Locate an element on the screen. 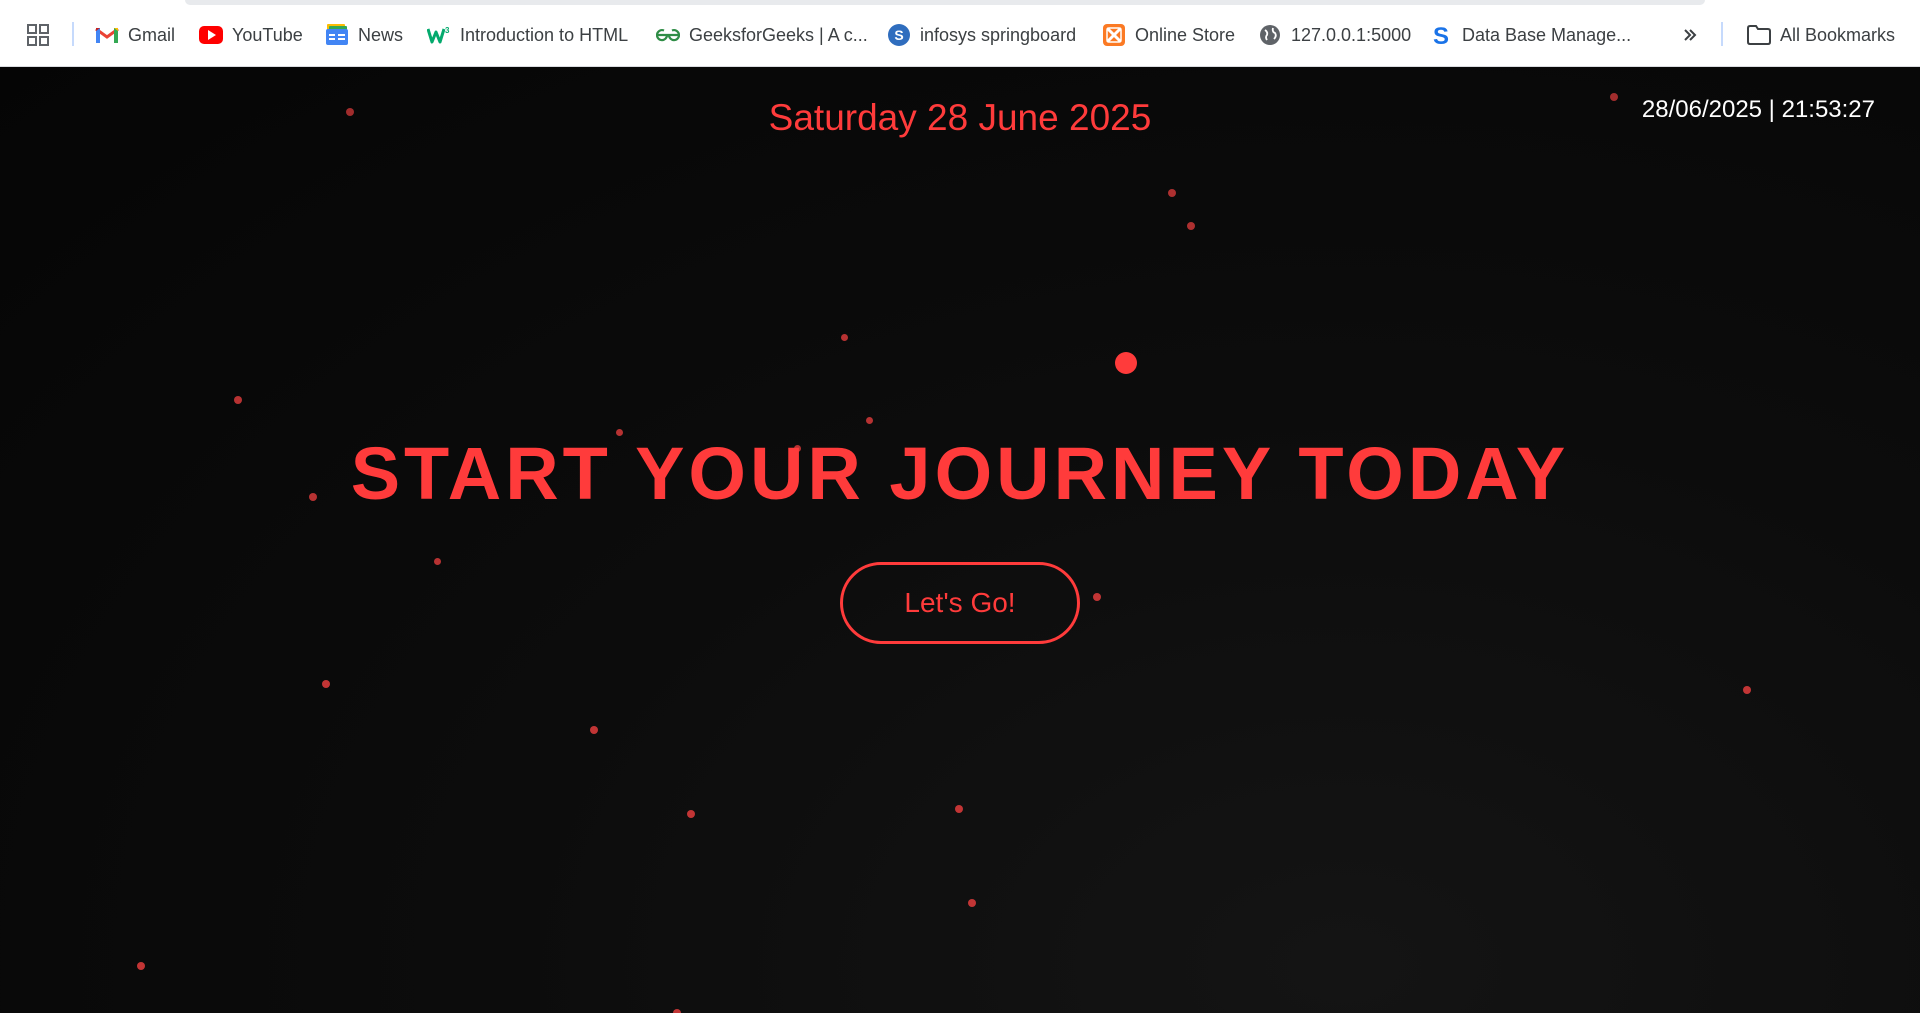  xampp-icon is located at coordinates (1114, 35).